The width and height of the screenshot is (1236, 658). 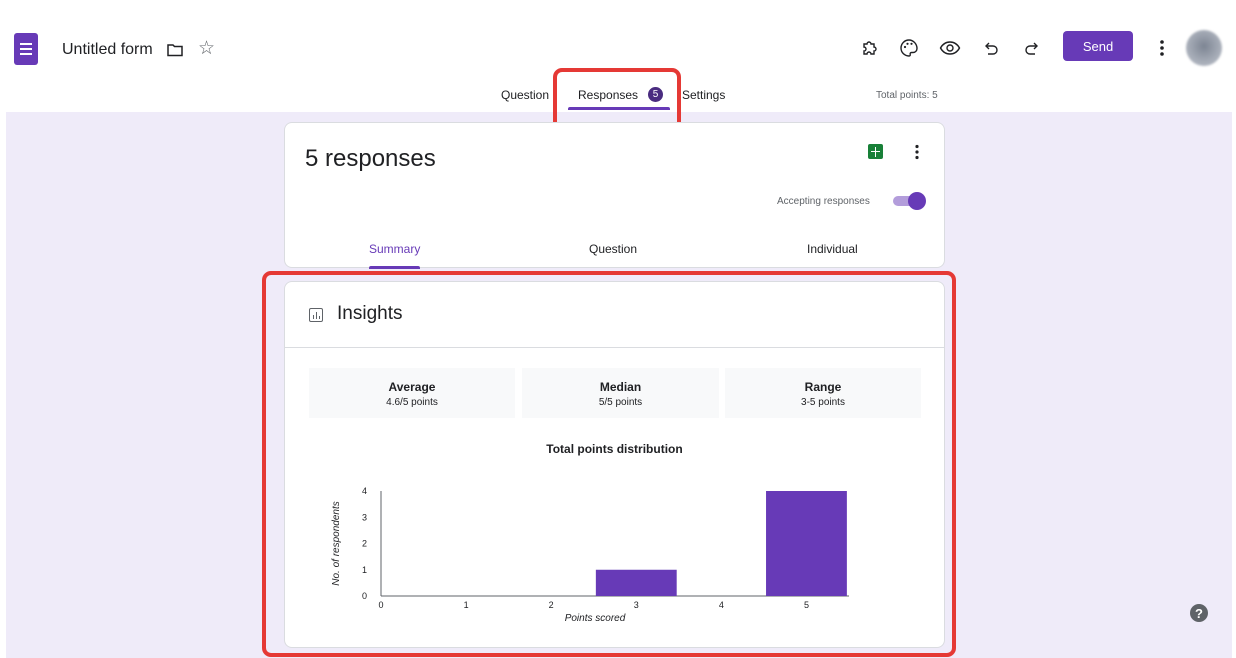 What do you see at coordinates (1199, 613) in the screenshot?
I see `help-icon: ?` at bounding box center [1199, 613].